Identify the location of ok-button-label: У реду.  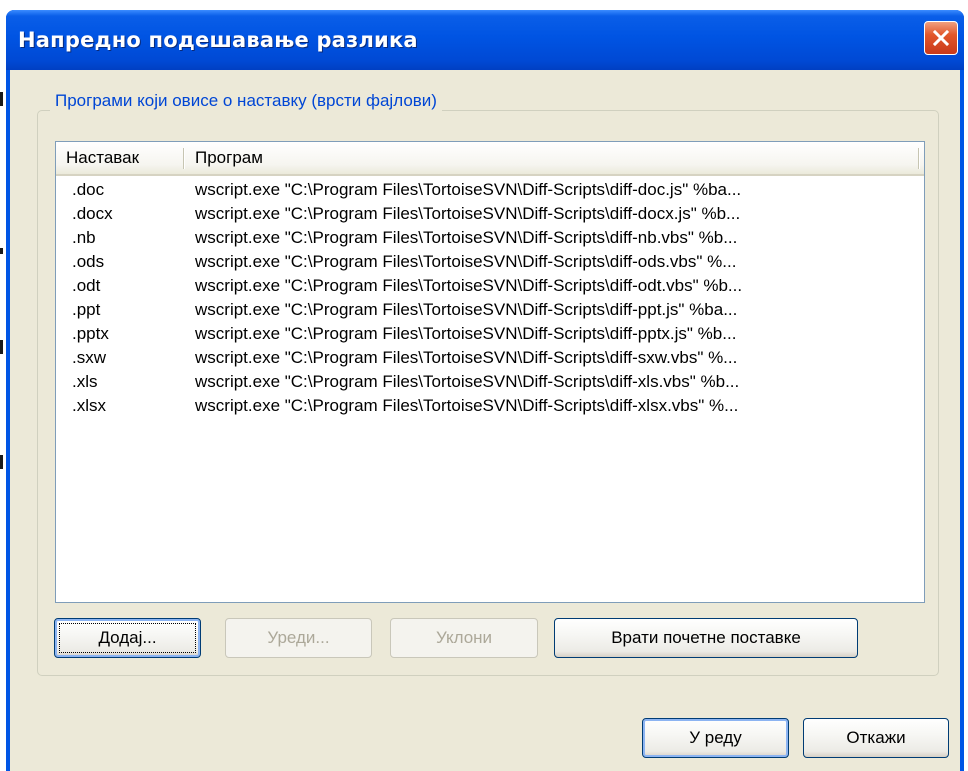
(715, 737).